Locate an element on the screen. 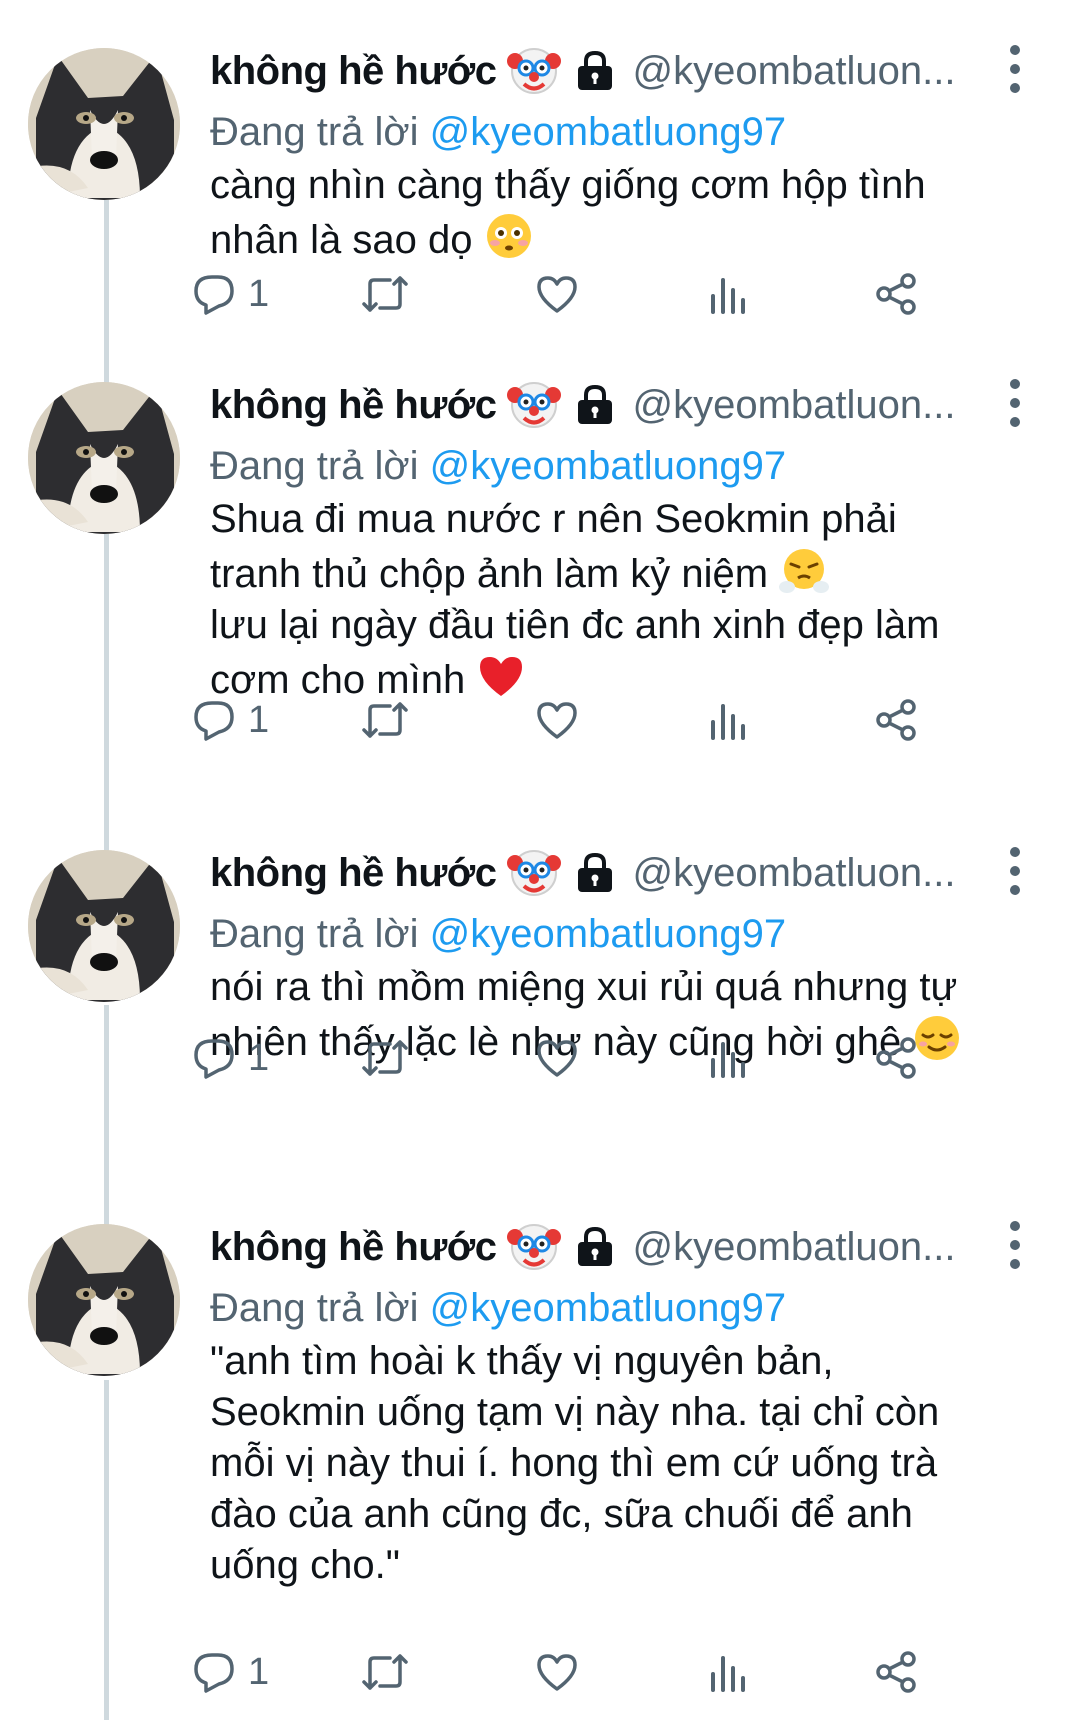  text-line: Shua đi mua nước r nên Seokmin phải is located at coordinates (553, 519).